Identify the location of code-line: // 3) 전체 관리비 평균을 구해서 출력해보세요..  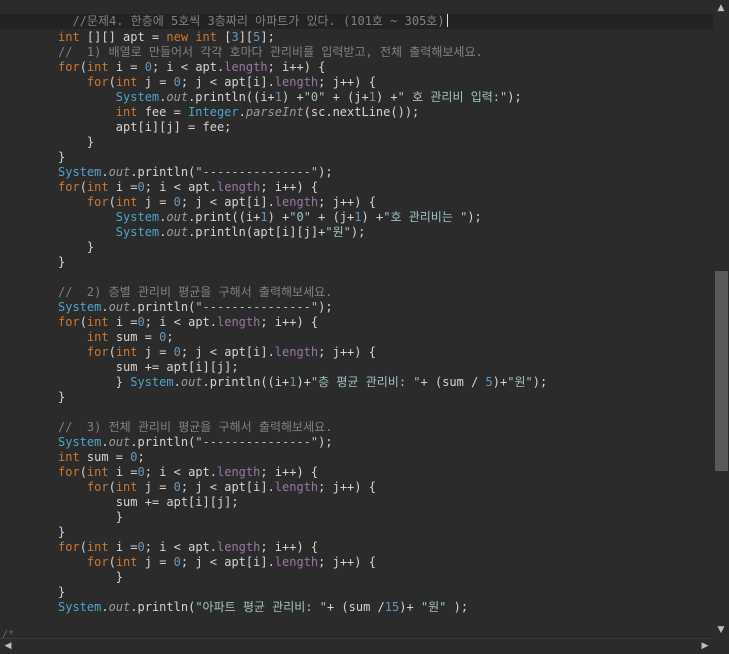
(356, 427).